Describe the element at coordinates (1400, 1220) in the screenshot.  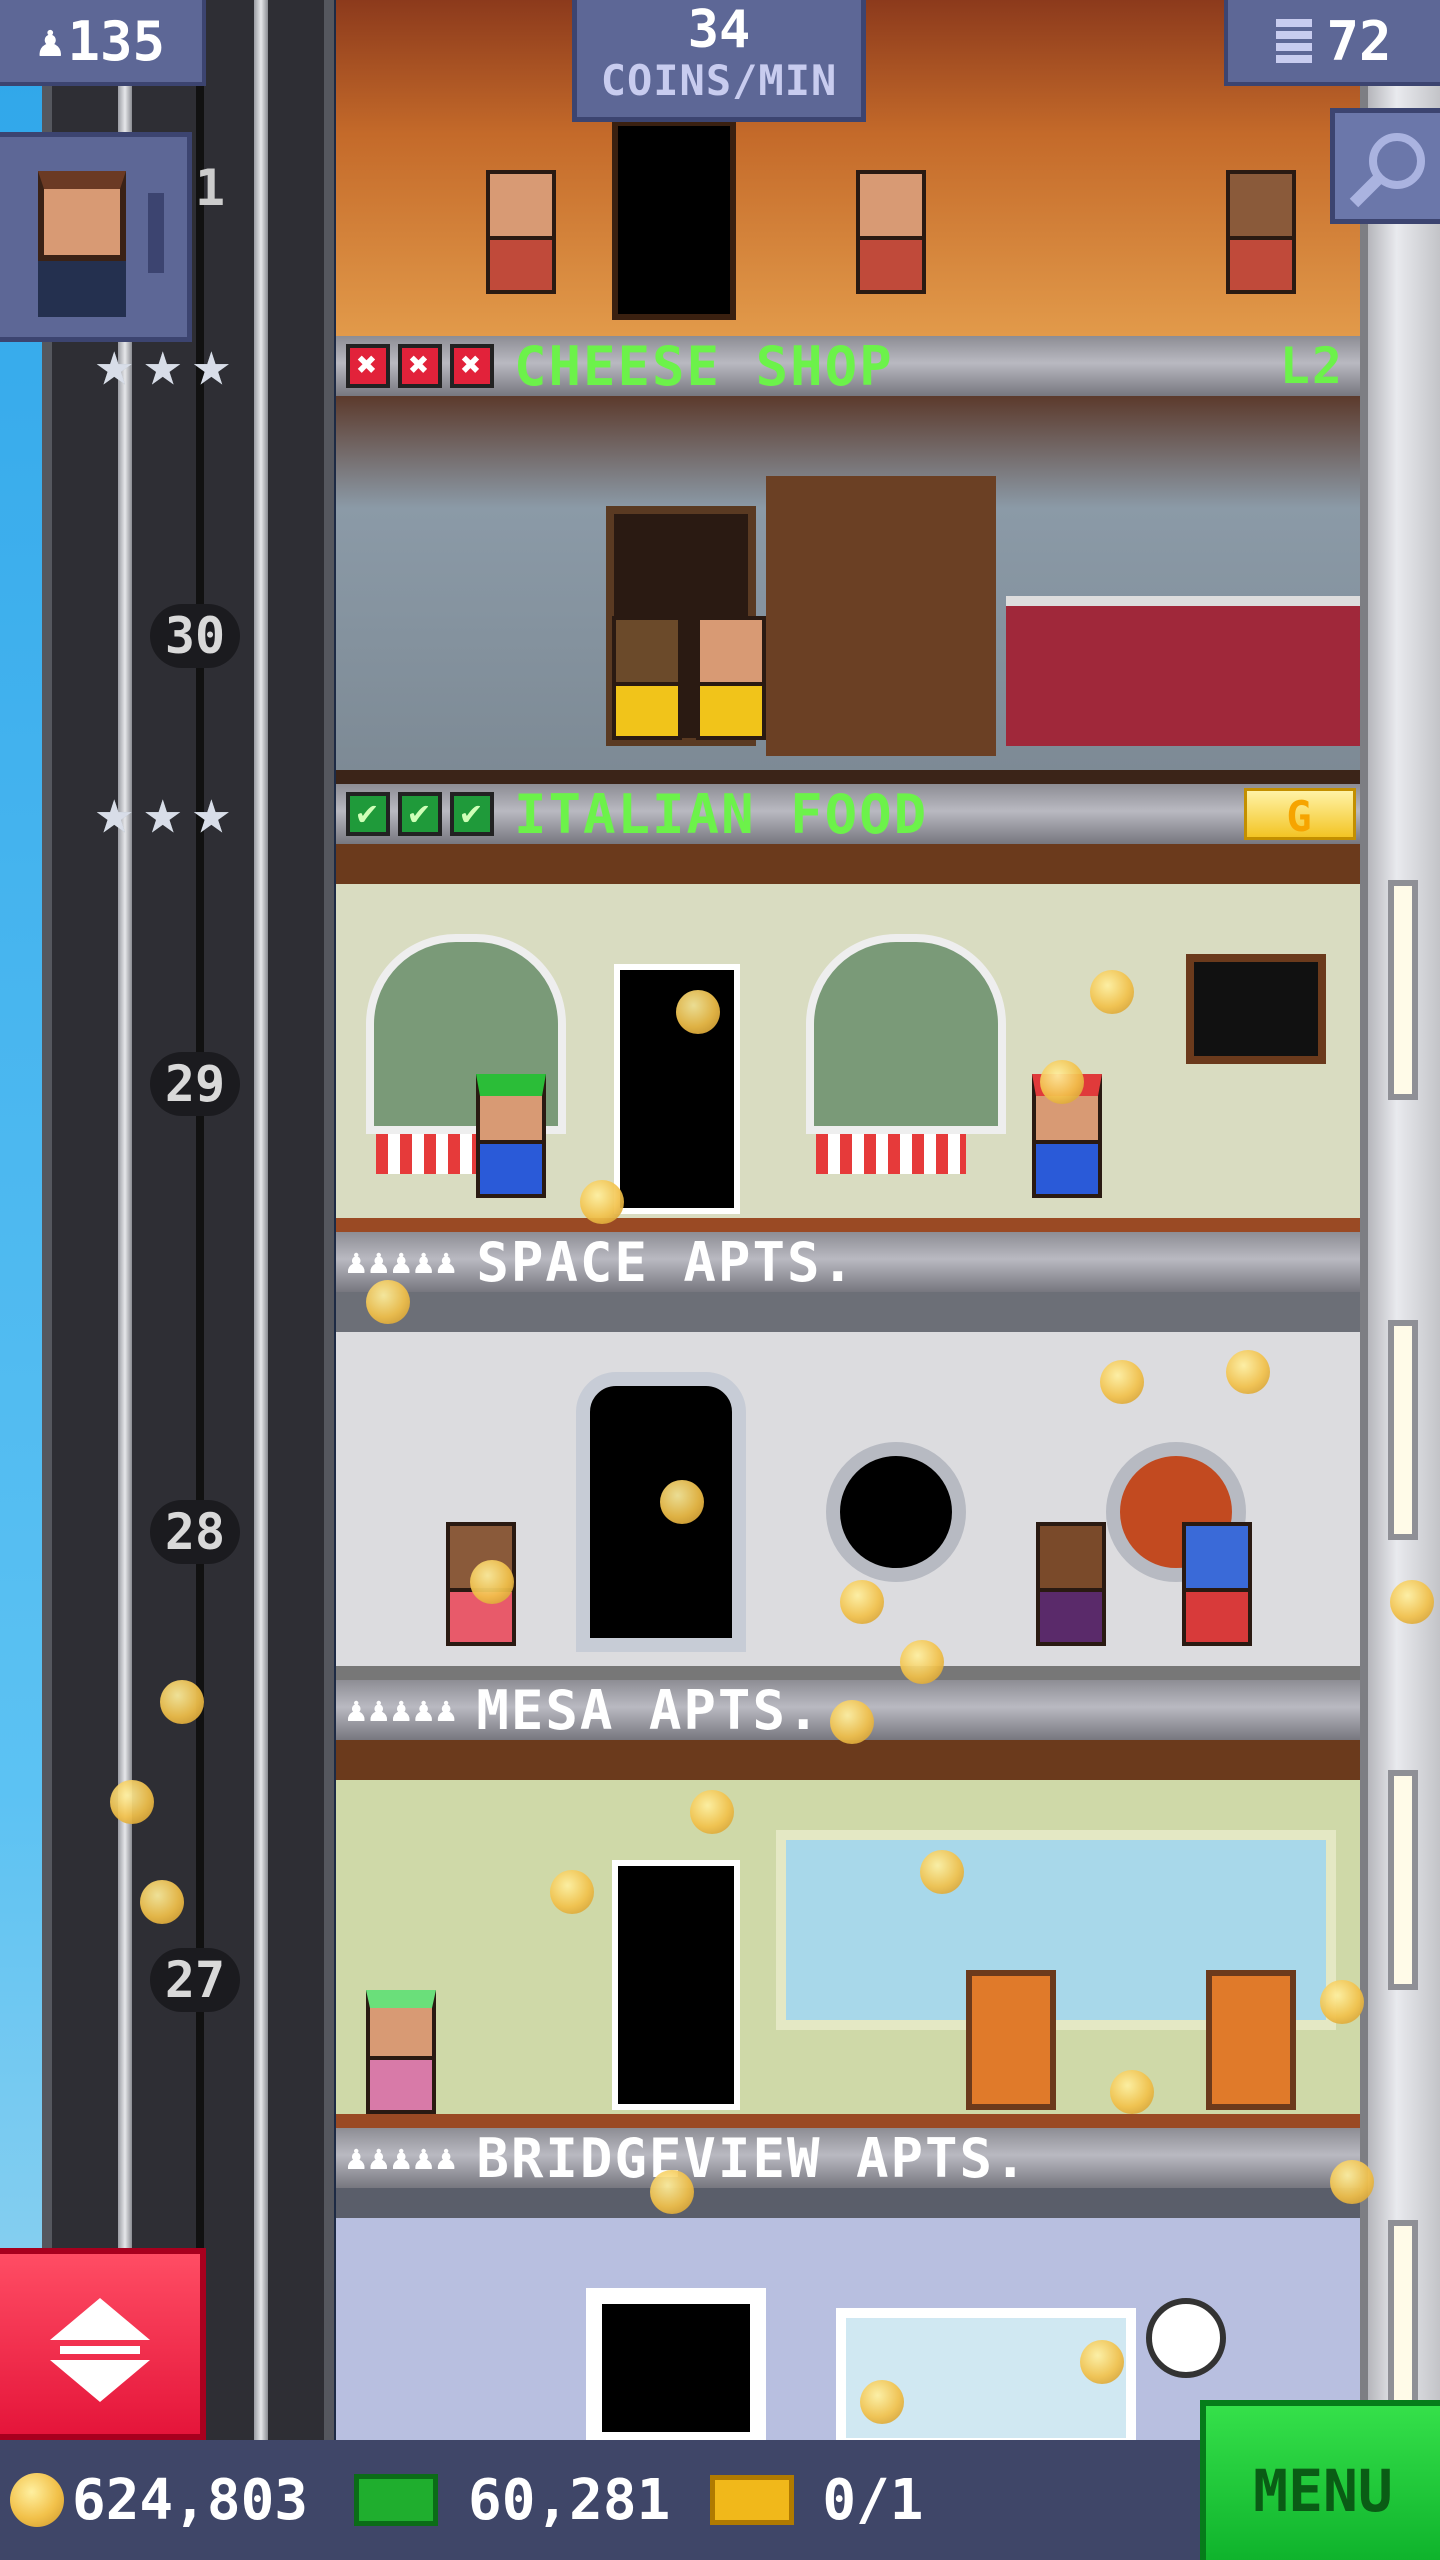
I see `tower-right-wall` at that location.